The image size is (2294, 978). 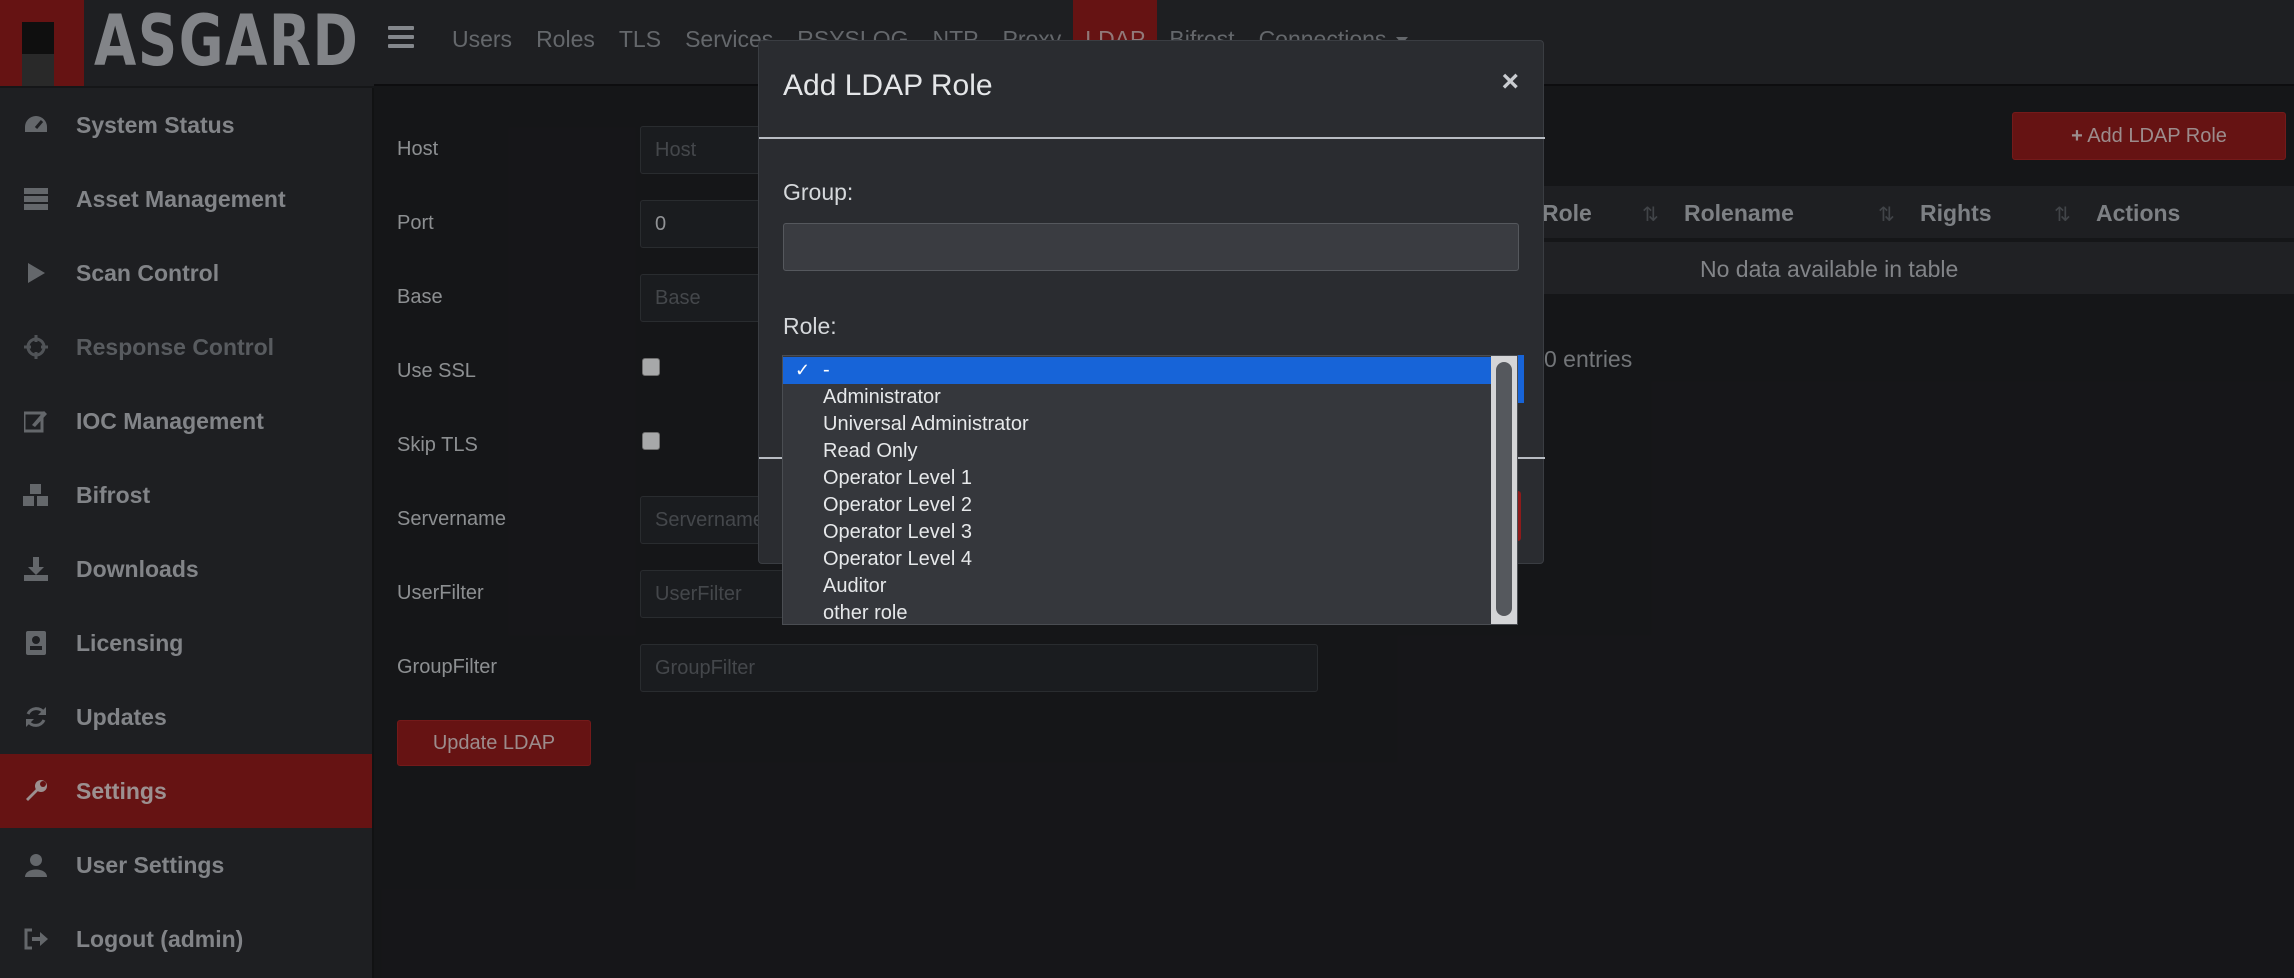 What do you see at coordinates (1139, 559) in the screenshot?
I see `role-option: Operator Level 4` at bounding box center [1139, 559].